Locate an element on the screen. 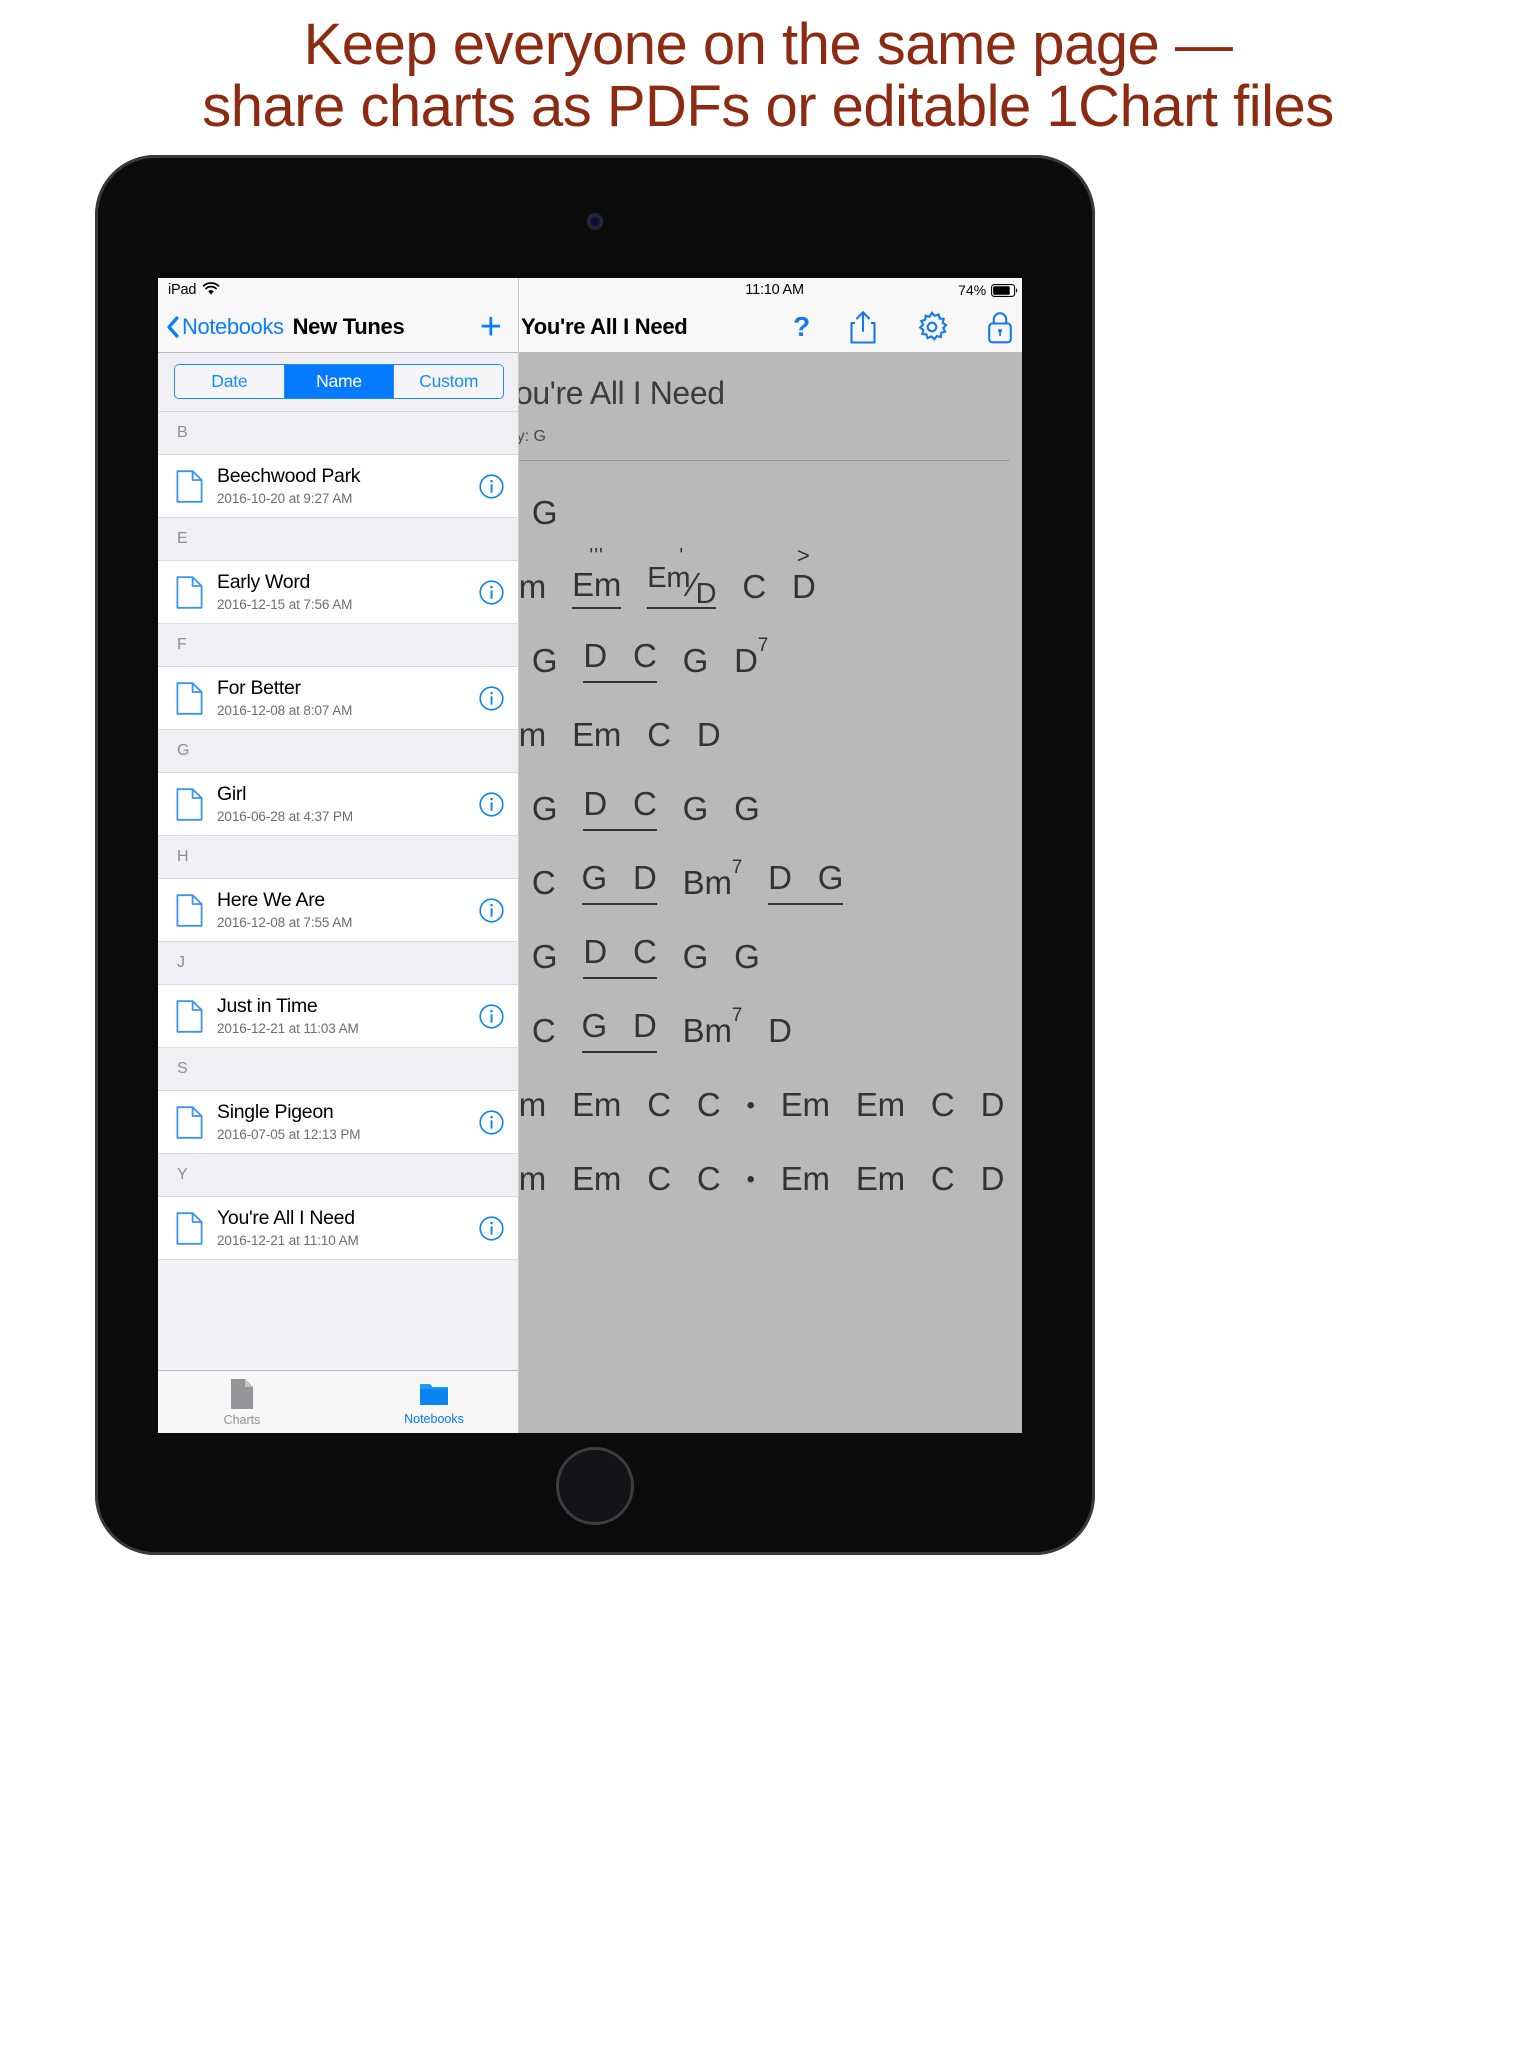 The height and width of the screenshot is (2048, 1536). chord-symbol: ''' Em is located at coordinates (596, 577).